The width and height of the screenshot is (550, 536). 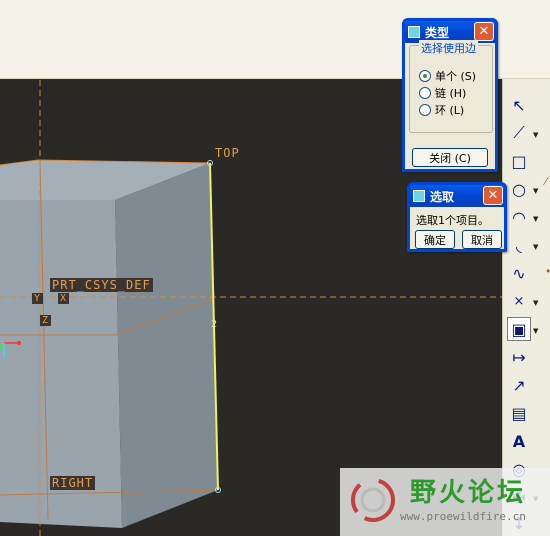 I want to click on spline-icon: ∿, so click(x=519, y=273).